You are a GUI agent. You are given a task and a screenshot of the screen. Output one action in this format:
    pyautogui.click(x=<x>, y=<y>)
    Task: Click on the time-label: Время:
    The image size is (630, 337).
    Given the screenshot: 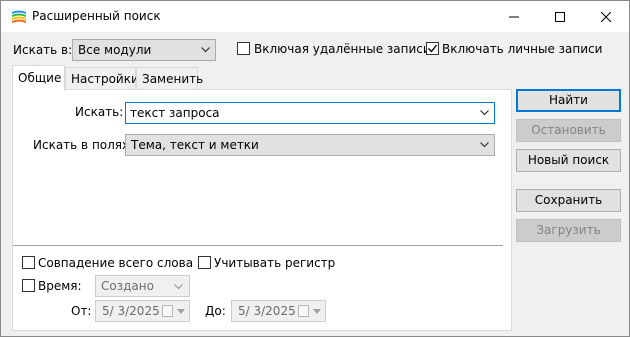 What is the action you would take?
    pyautogui.click(x=60, y=286)
    